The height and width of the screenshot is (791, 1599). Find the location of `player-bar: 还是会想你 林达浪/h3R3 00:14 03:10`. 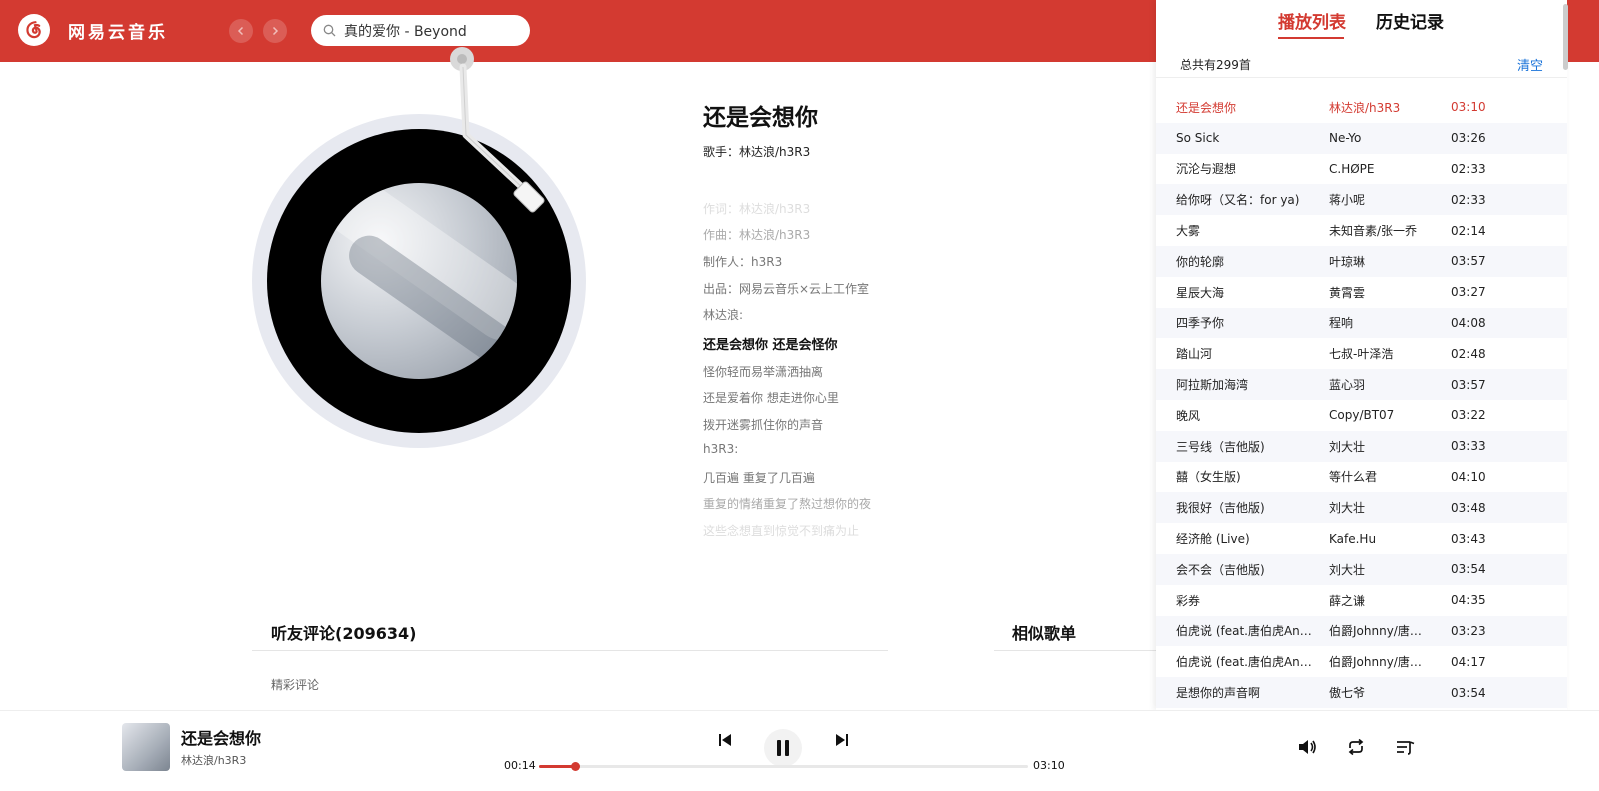

player-bar: 还是会想你 林达浪/h3R3 00:14 03:10 is located at coordinates (799, 750).